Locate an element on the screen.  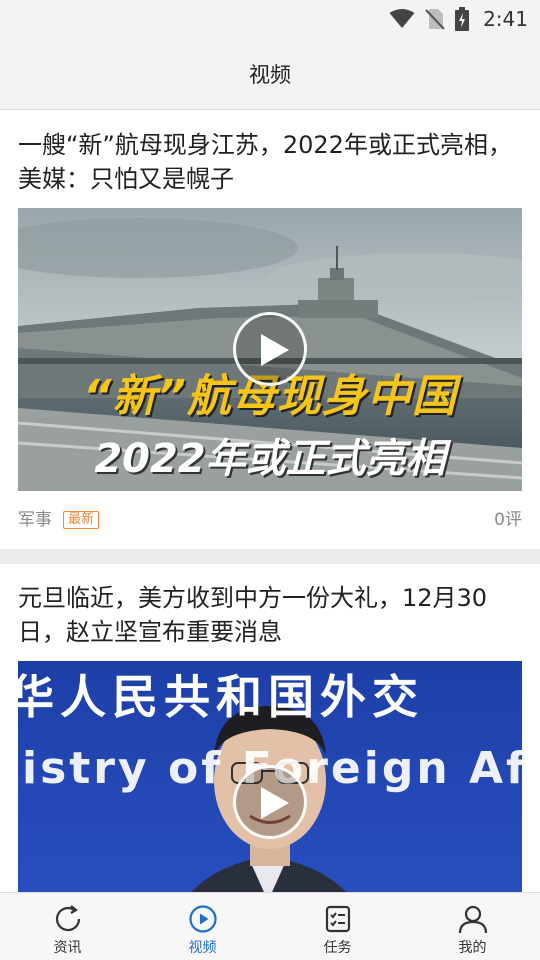
play-circle-icon is located at coordinates (202, 919).